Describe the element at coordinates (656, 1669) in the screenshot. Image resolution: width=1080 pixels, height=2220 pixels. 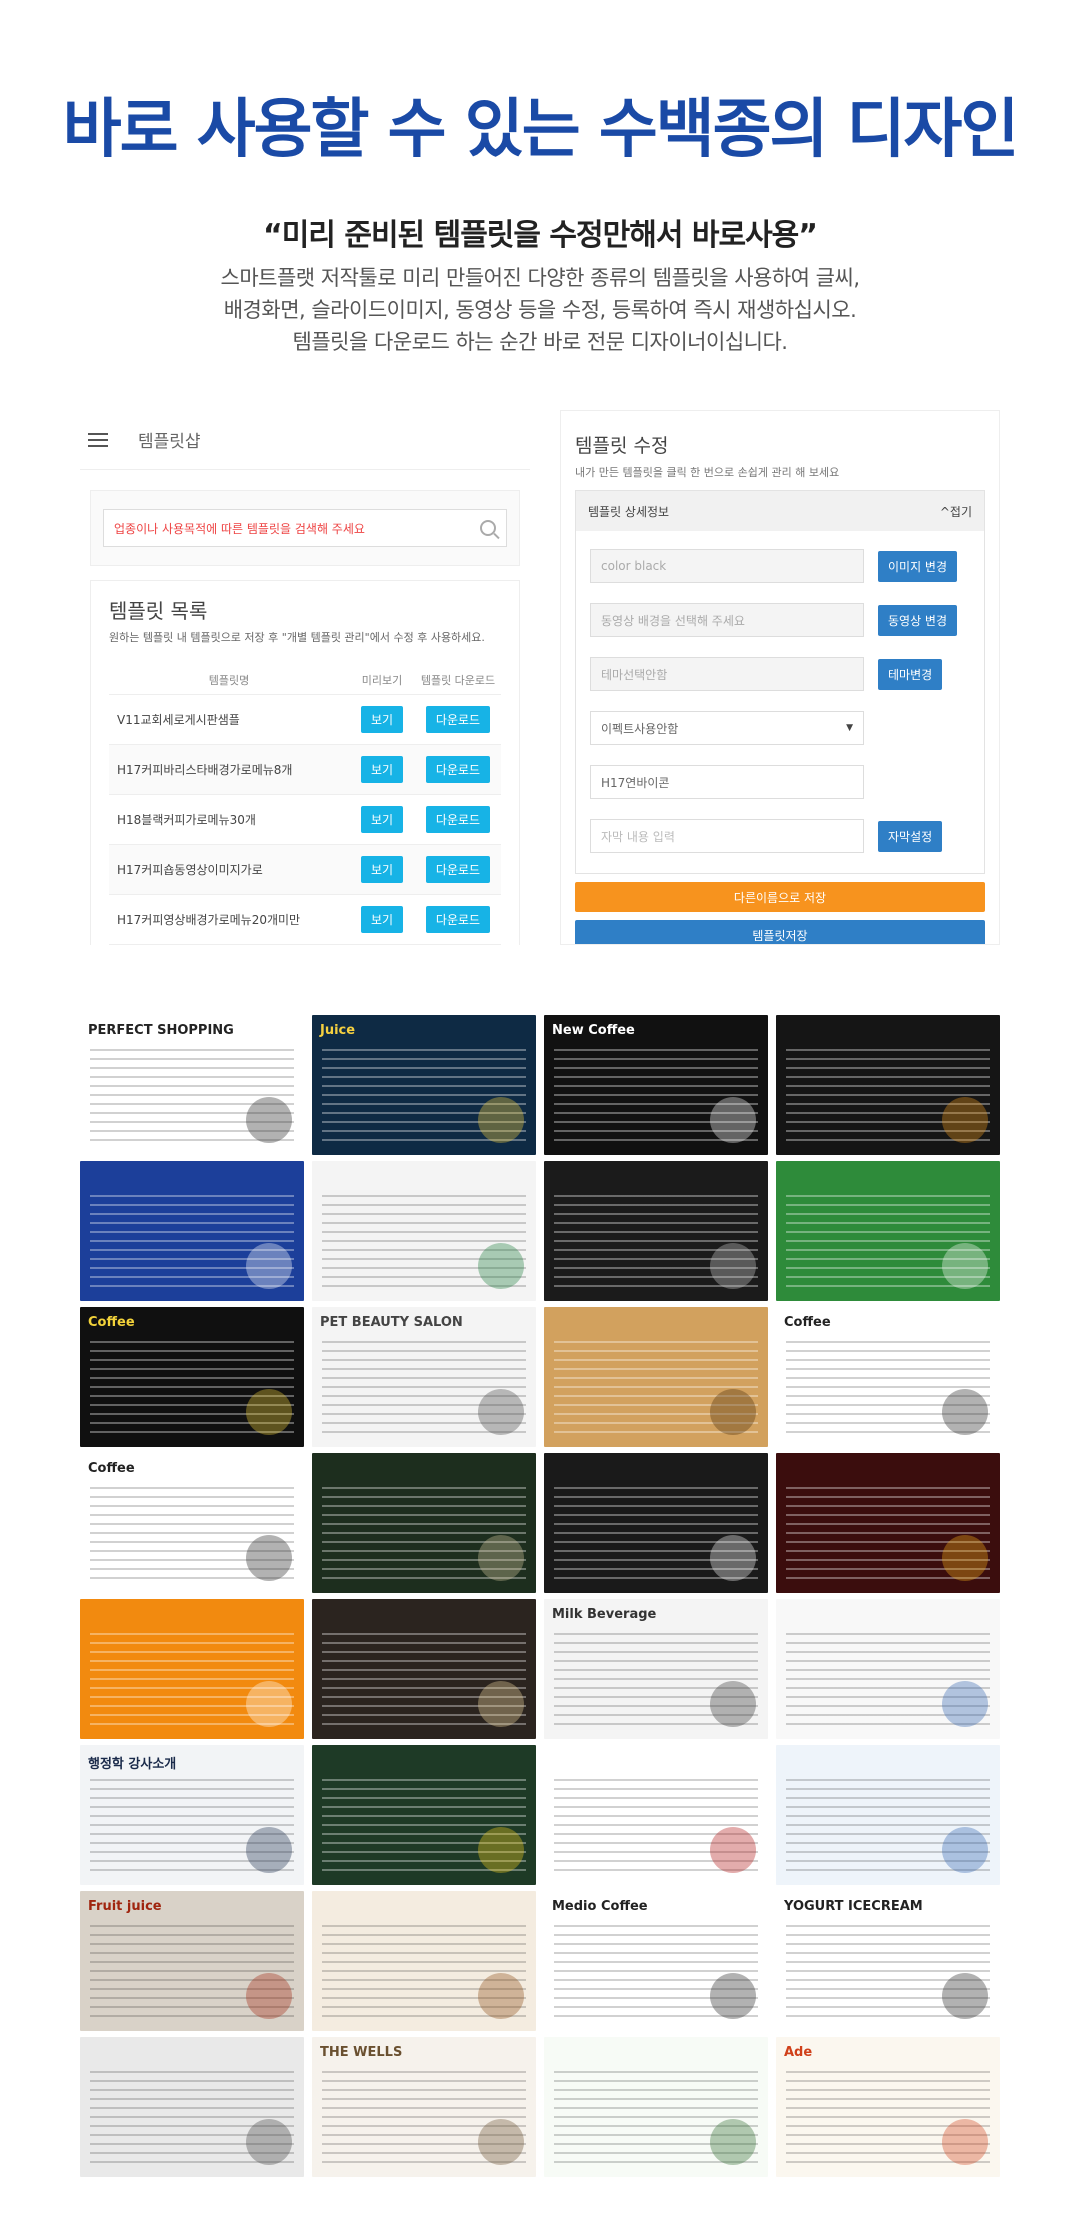
I see `template-thumbnail: Milk Beverage` at that location.